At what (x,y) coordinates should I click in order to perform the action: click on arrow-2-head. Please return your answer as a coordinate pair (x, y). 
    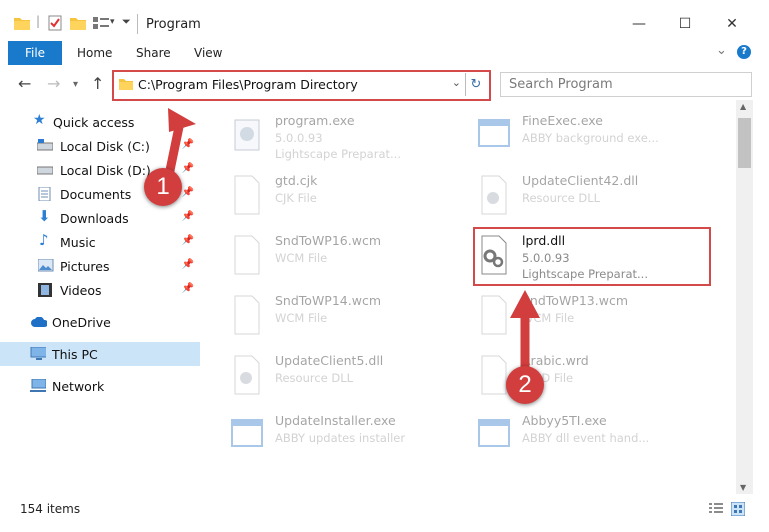
    Looking at the image, I should click on (525, 304).